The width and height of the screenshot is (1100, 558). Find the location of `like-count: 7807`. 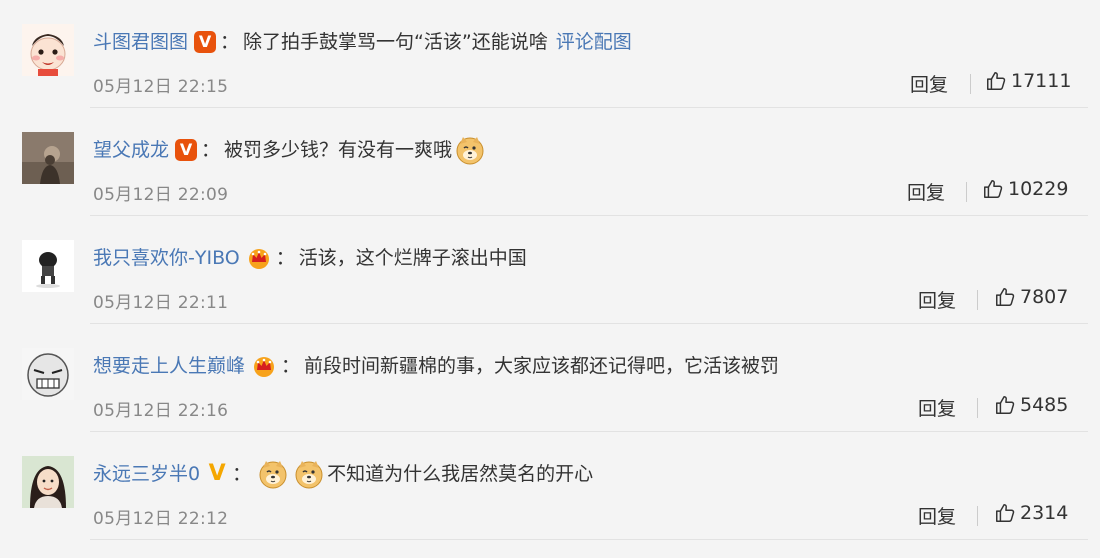

like-count: 7807 is located at coordinates (1044, 297).